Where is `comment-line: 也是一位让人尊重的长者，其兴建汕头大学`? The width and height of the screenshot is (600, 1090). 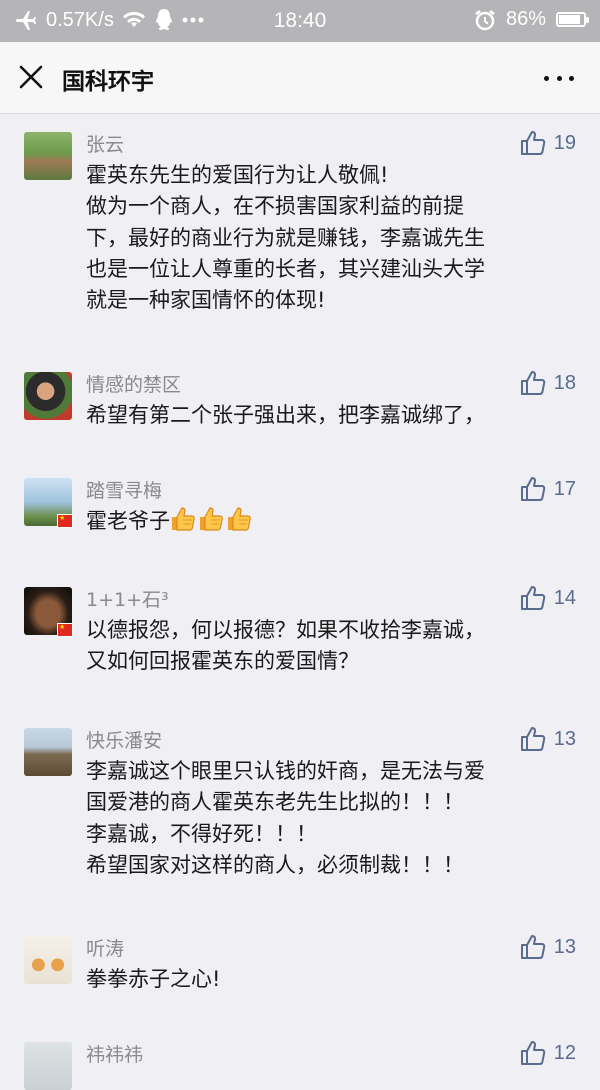
comment-line: 也是一位让人尊重的长者，其兴建汕头大学 is located at coordinates (285, 268).